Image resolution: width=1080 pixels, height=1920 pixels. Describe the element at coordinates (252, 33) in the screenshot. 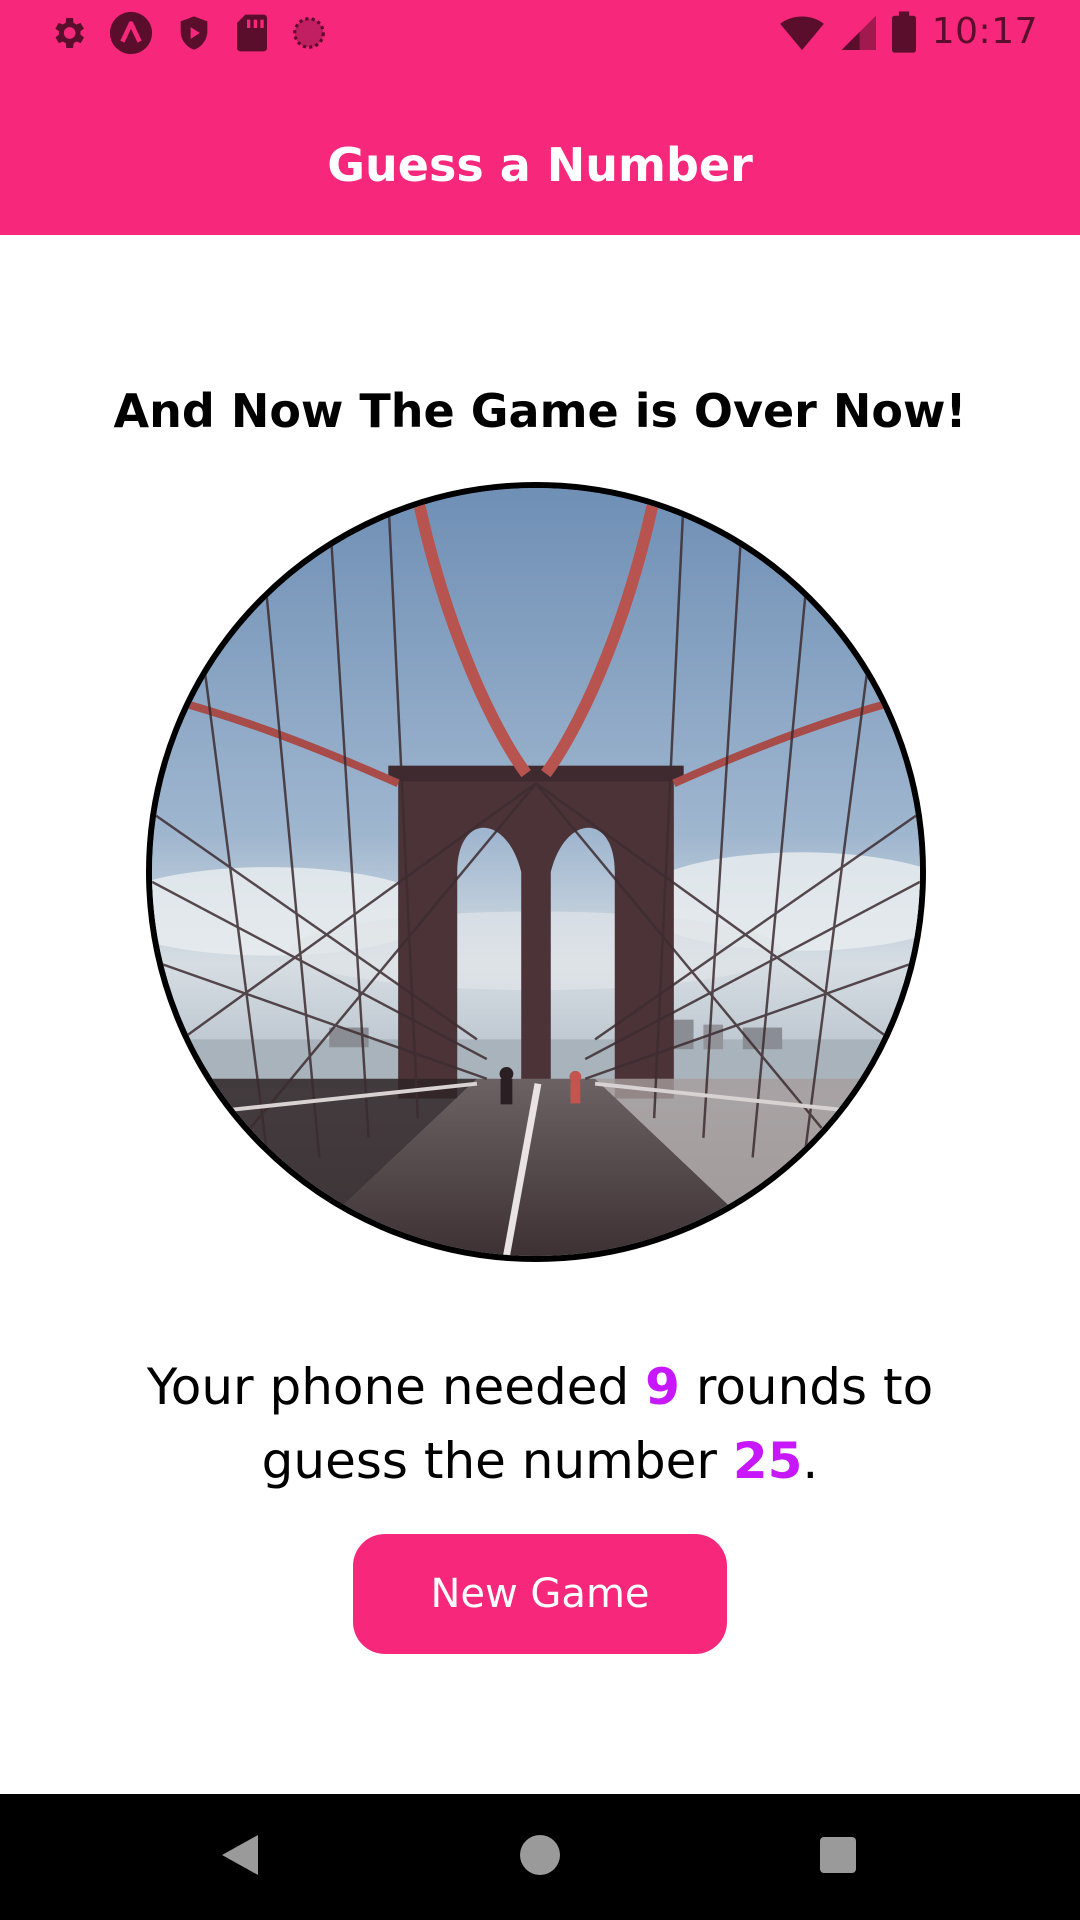

I see `sd-card-icon` at that location.